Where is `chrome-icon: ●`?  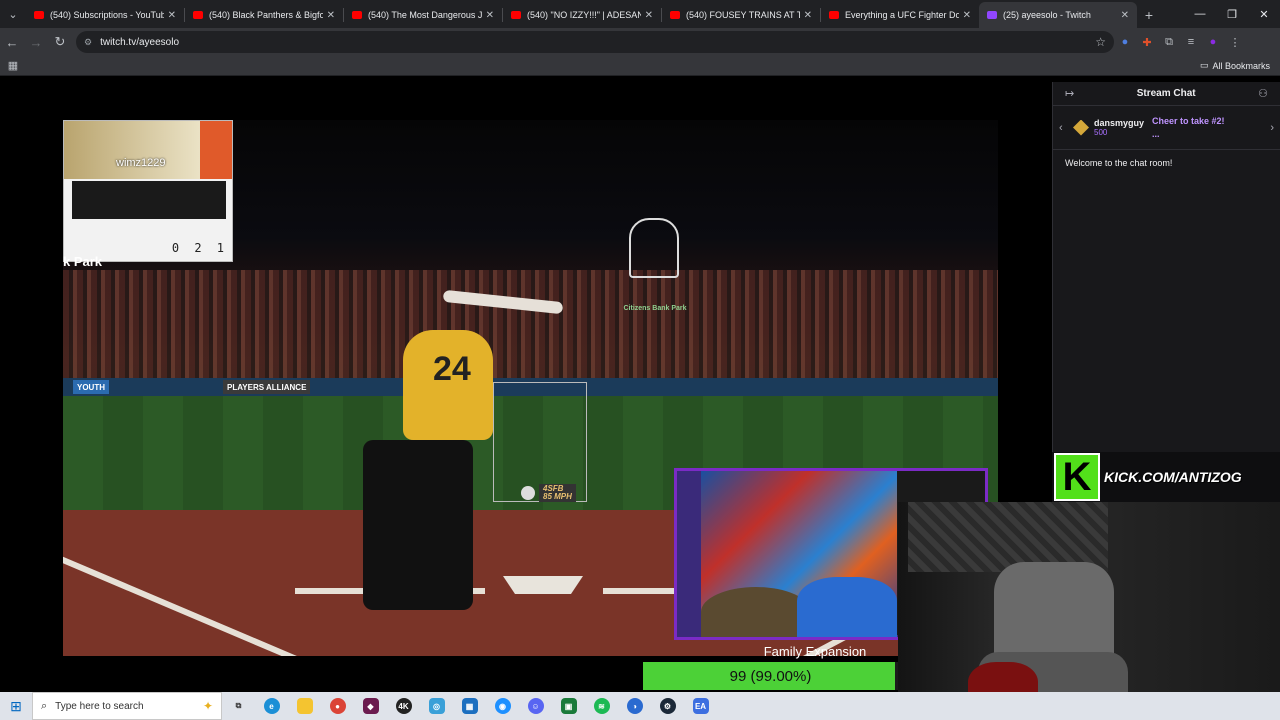
chrome-icon: ● is located at coordinates (337, 706).